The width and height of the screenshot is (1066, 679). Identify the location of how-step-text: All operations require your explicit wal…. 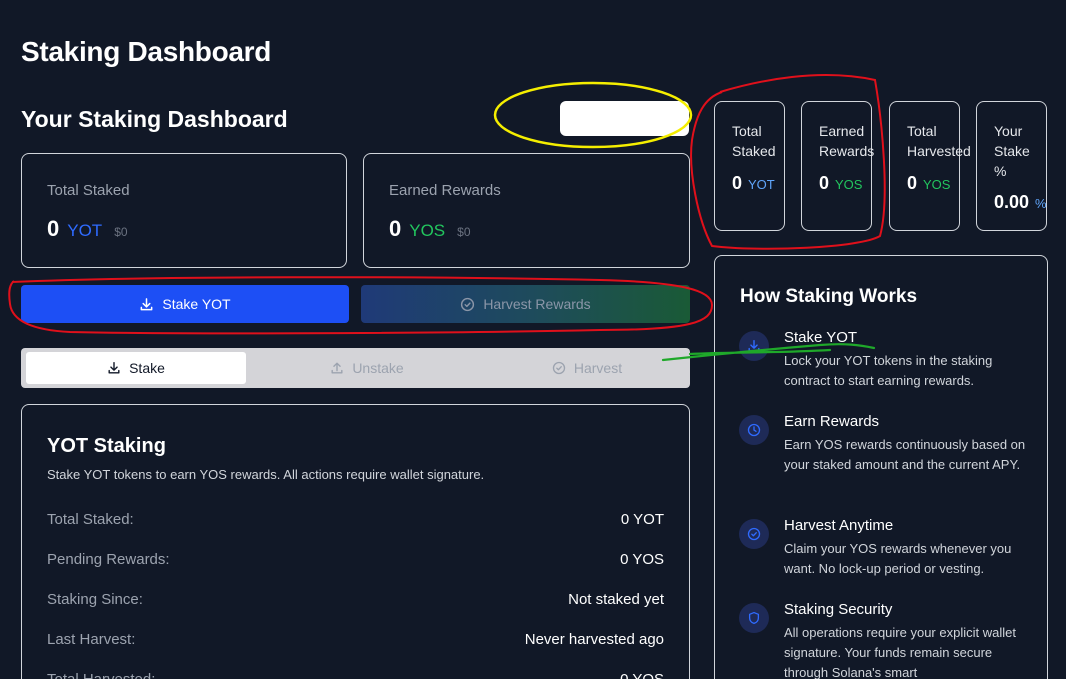
(900, 652).